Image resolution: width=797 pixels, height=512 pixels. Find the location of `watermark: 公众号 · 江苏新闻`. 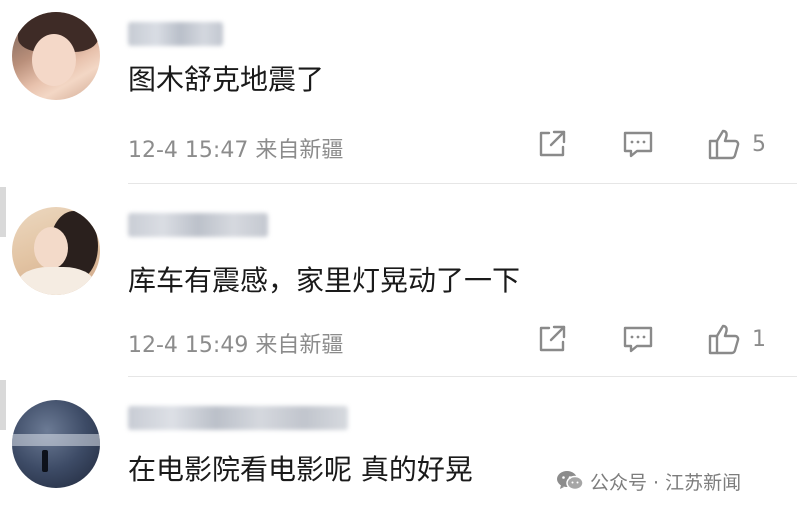

watermark: 公众号 · 江苏新闻 is located at coordinates (648, 481).